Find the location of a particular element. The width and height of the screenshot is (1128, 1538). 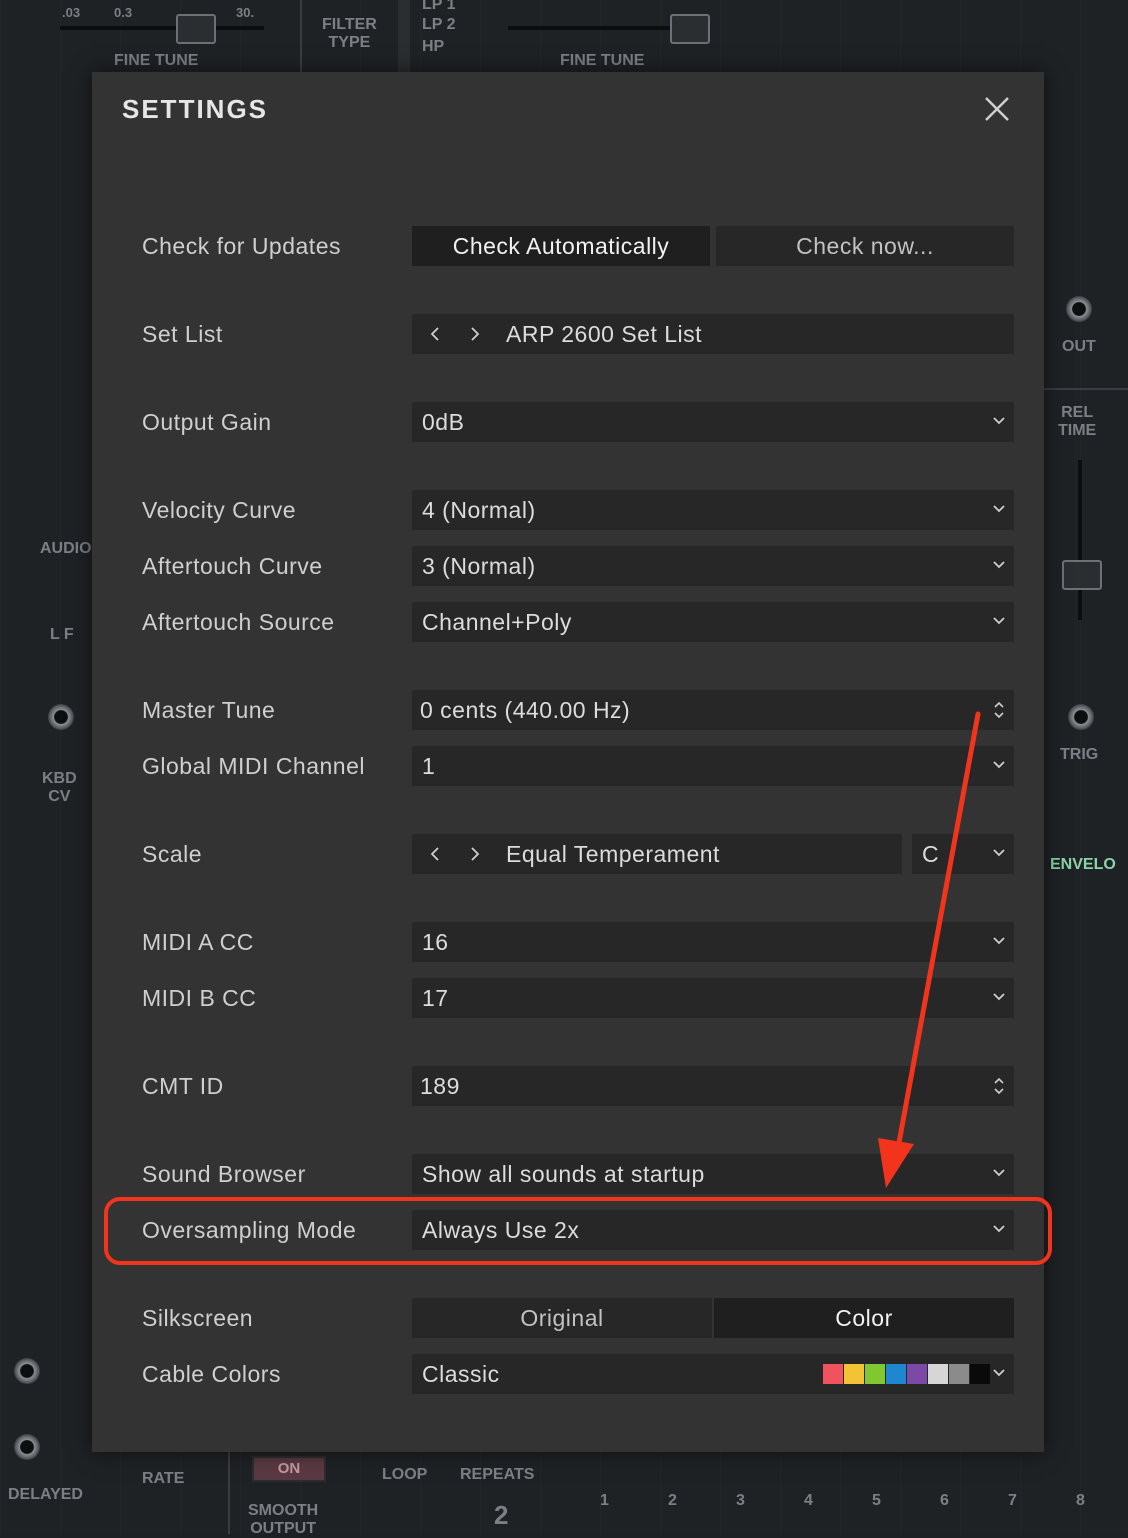

set-list-selector: ARP 2600 Set List is located at coordinates (713, 334).